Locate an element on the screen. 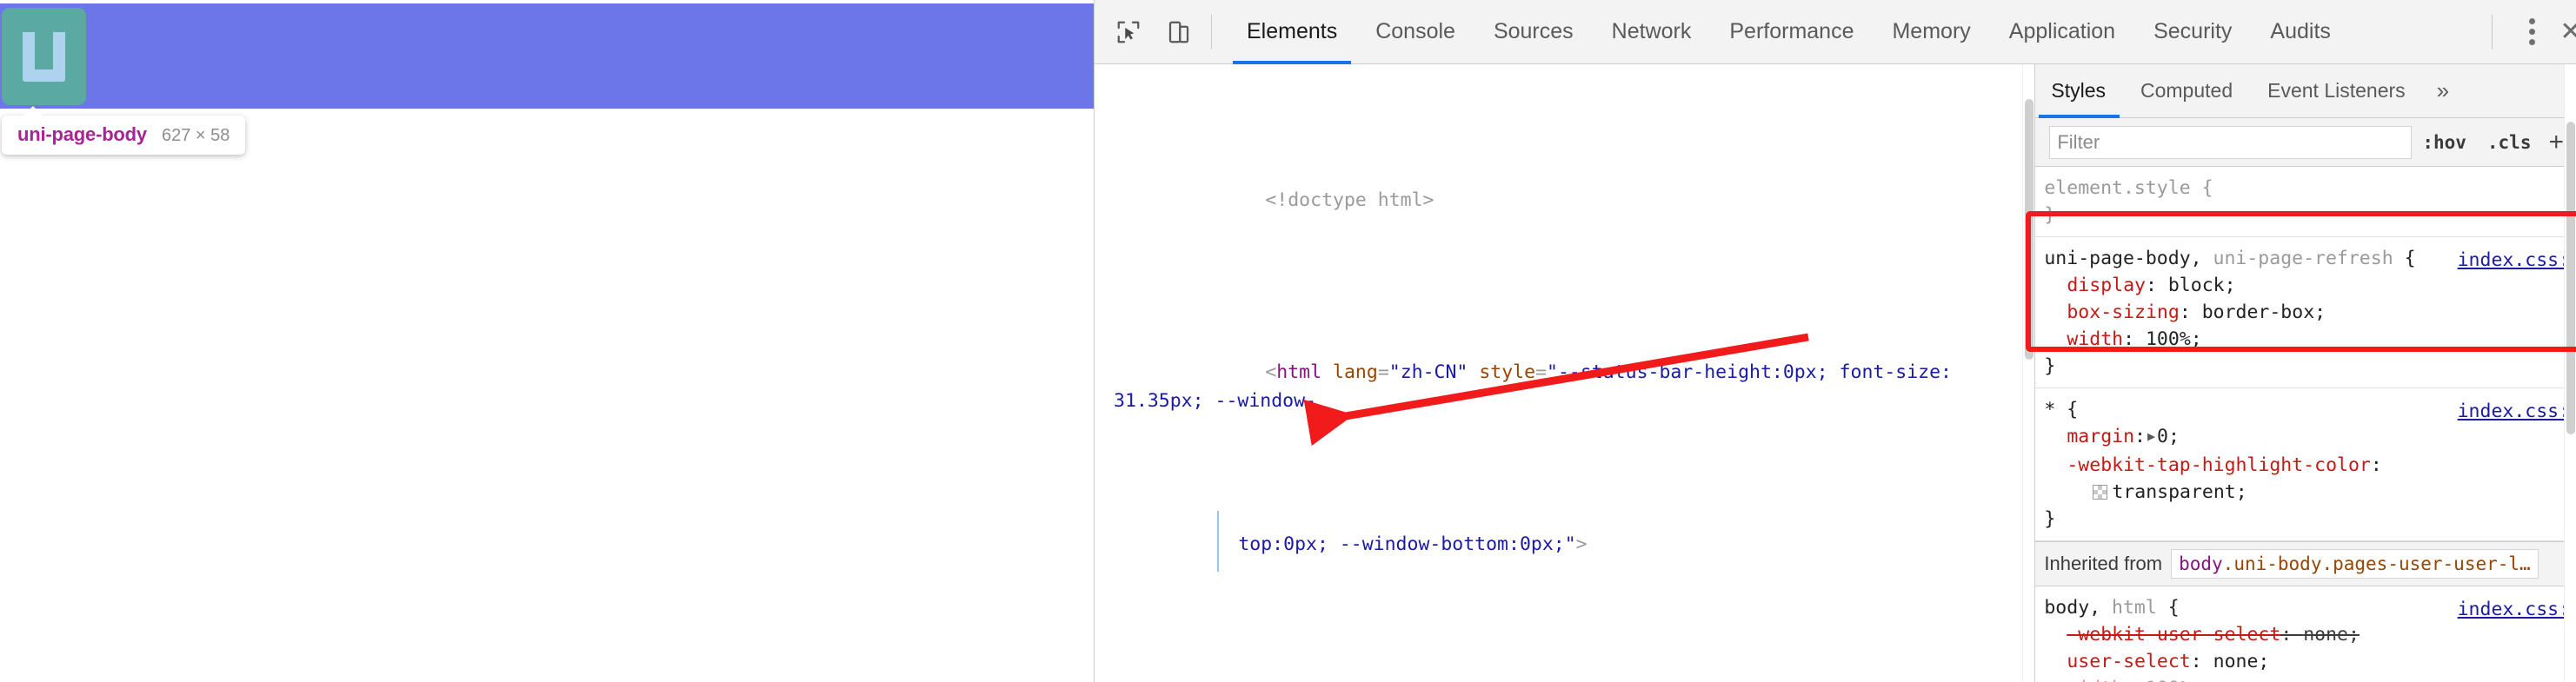 This screenshot has width=2576, height=682. decl-webkit-user-select-prop: -webkit-user-select is located at coordinates (2174, 635).